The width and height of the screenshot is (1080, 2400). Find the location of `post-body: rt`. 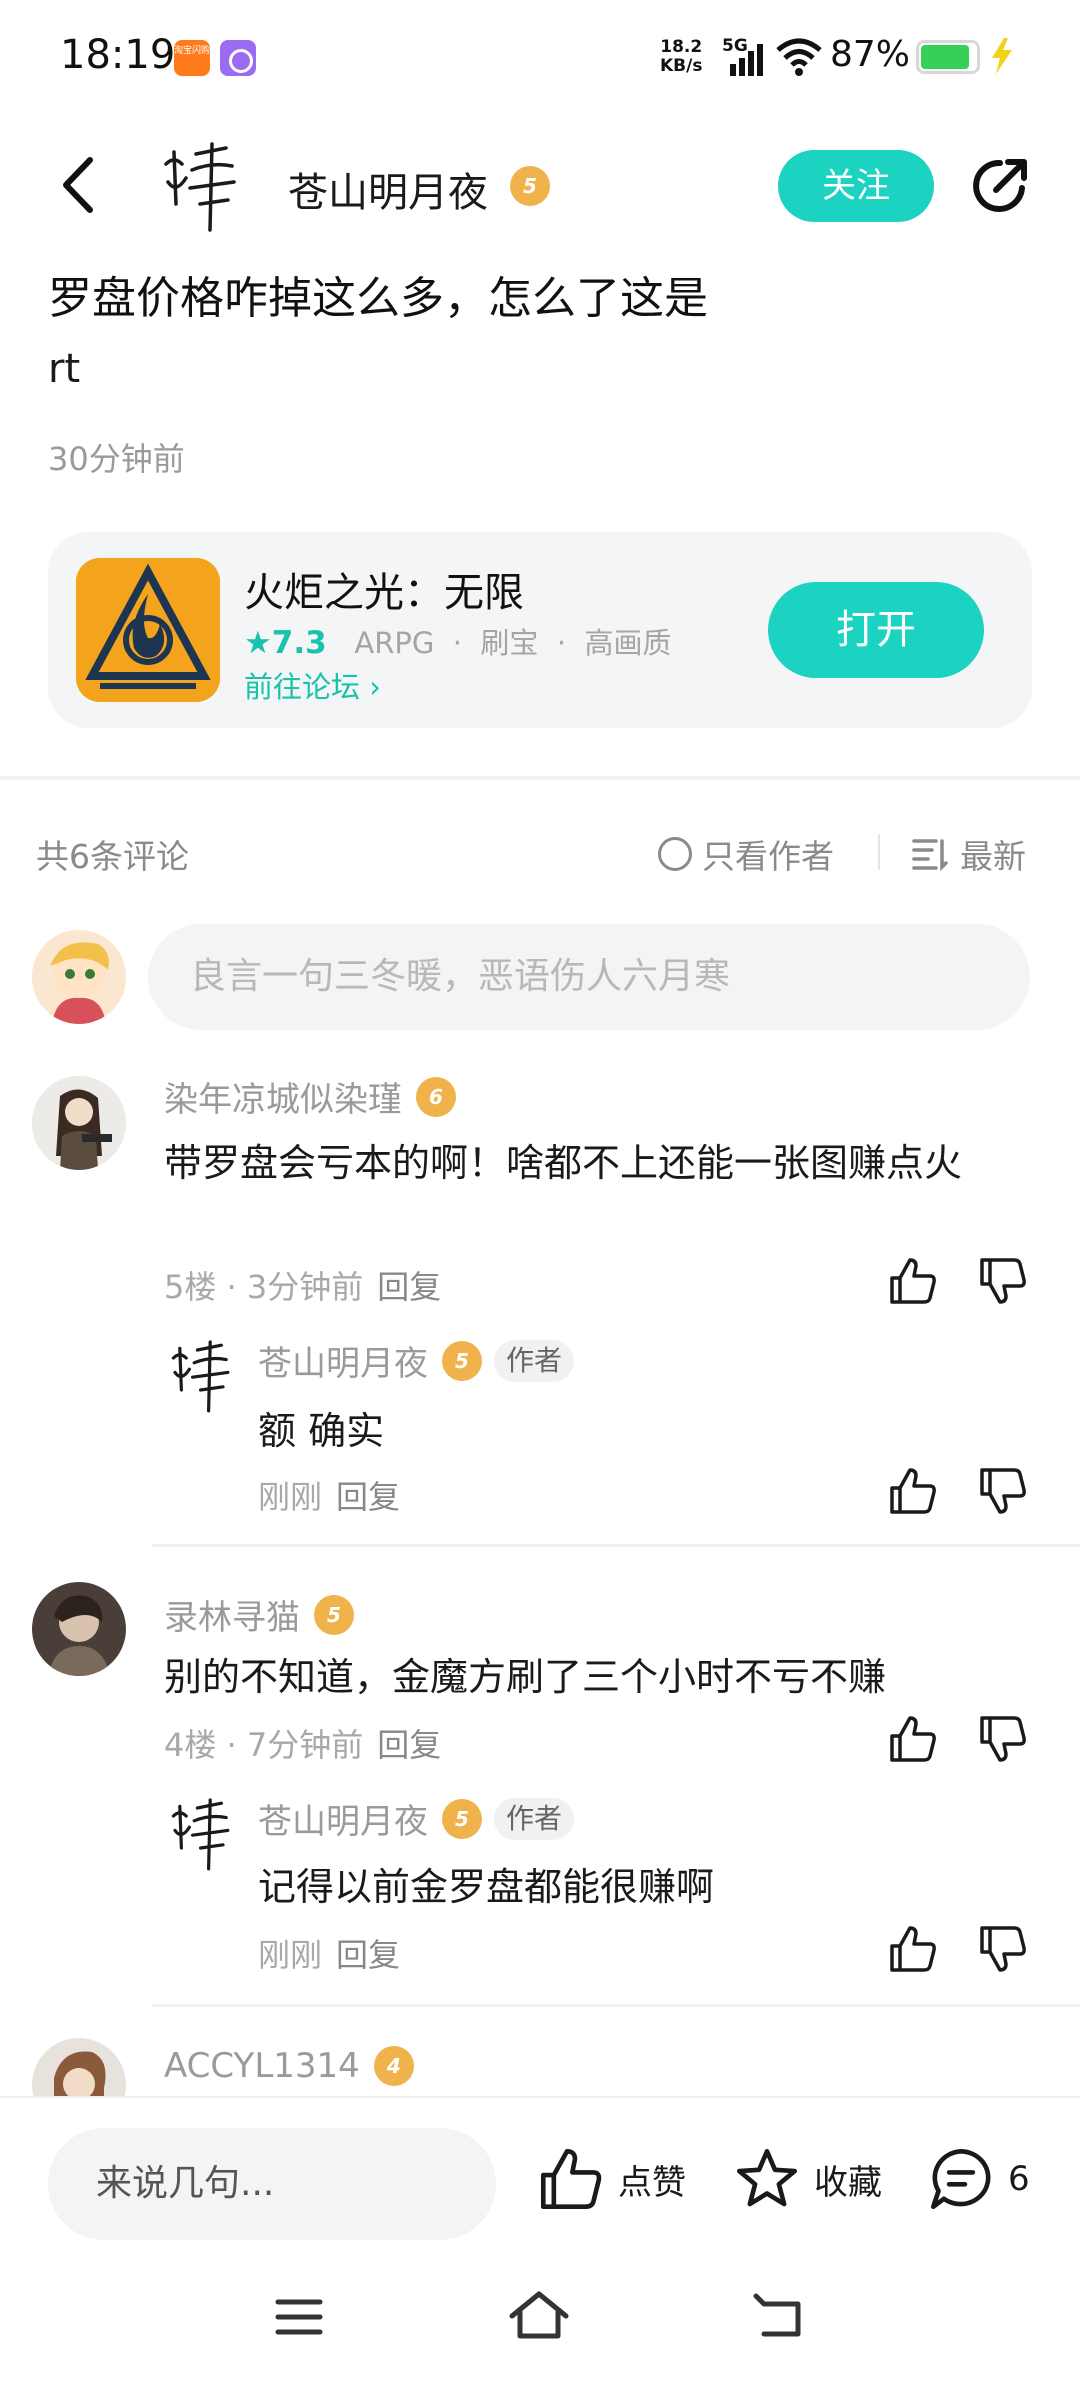

post-body: rt is located at coordinates (64, 369).